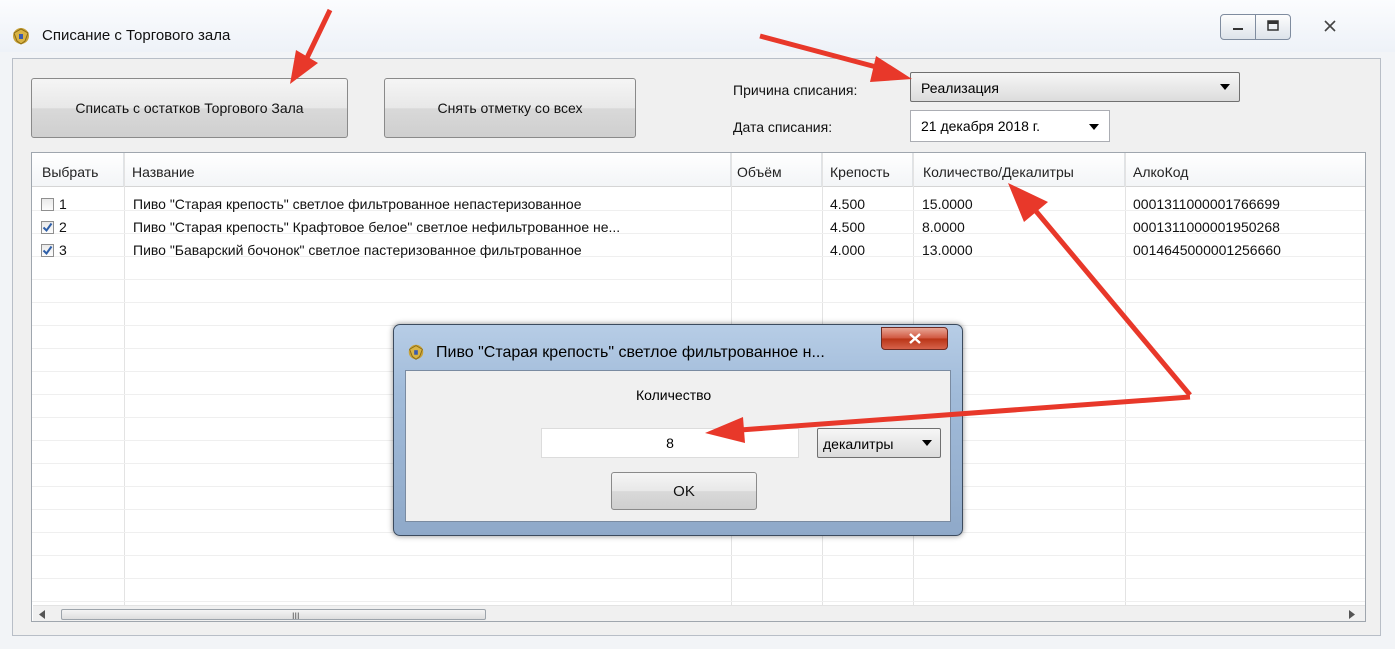 This screenshot has height=649, width=1395. What do you see at coordinates (1019, 170) in the screenshot?
I see `column-header-quantity: Количество/Декалитры` at bounding box center [1019, 170].